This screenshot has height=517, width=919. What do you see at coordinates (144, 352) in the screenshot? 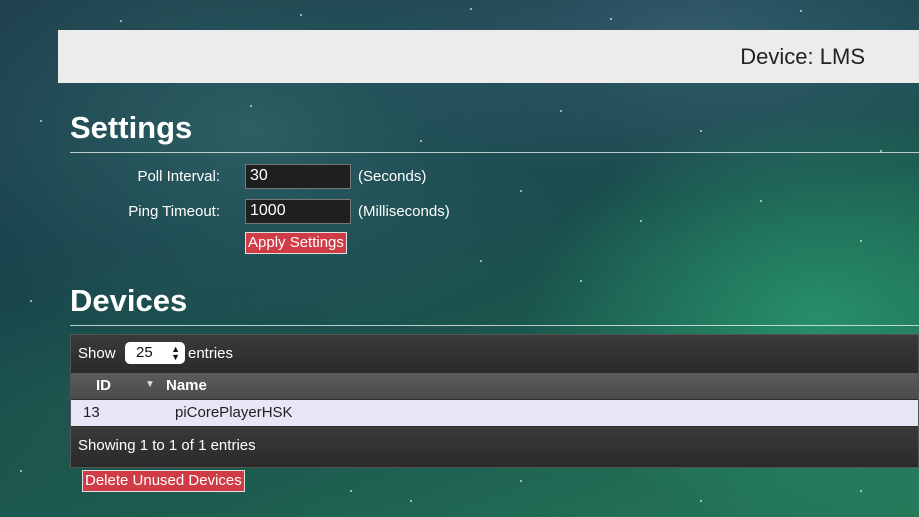
I see `page-length-value: 25` at bounding box center [144, 352].